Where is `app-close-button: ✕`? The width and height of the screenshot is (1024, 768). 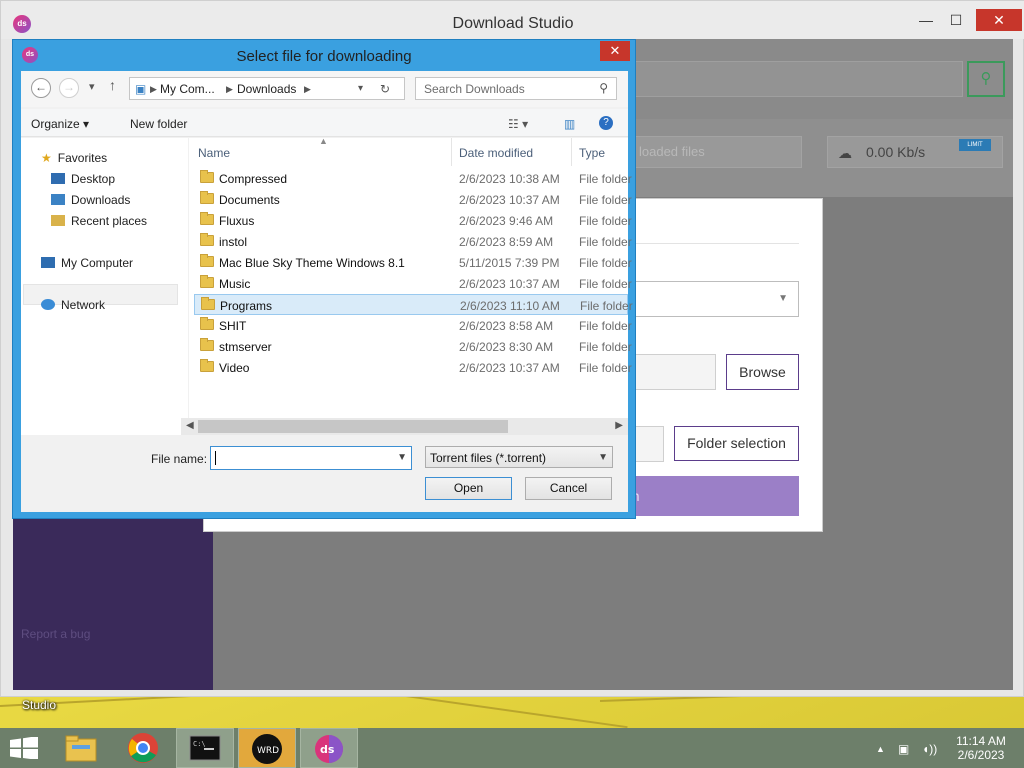 app-close-button: ✕ is located at coordinates (999, 20).